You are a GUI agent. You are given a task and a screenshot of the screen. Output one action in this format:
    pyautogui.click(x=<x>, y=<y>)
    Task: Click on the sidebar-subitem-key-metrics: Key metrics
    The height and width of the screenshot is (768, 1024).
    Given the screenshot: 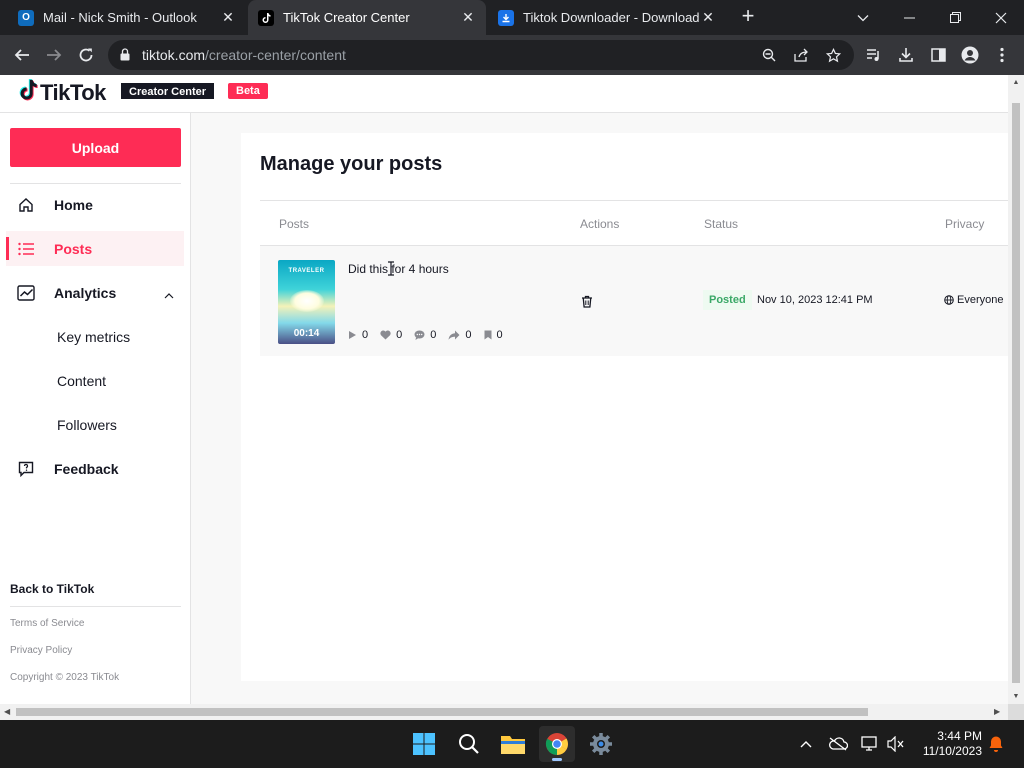 What is the action you would take?
    pyautogui.click(x=93, y=337)
    